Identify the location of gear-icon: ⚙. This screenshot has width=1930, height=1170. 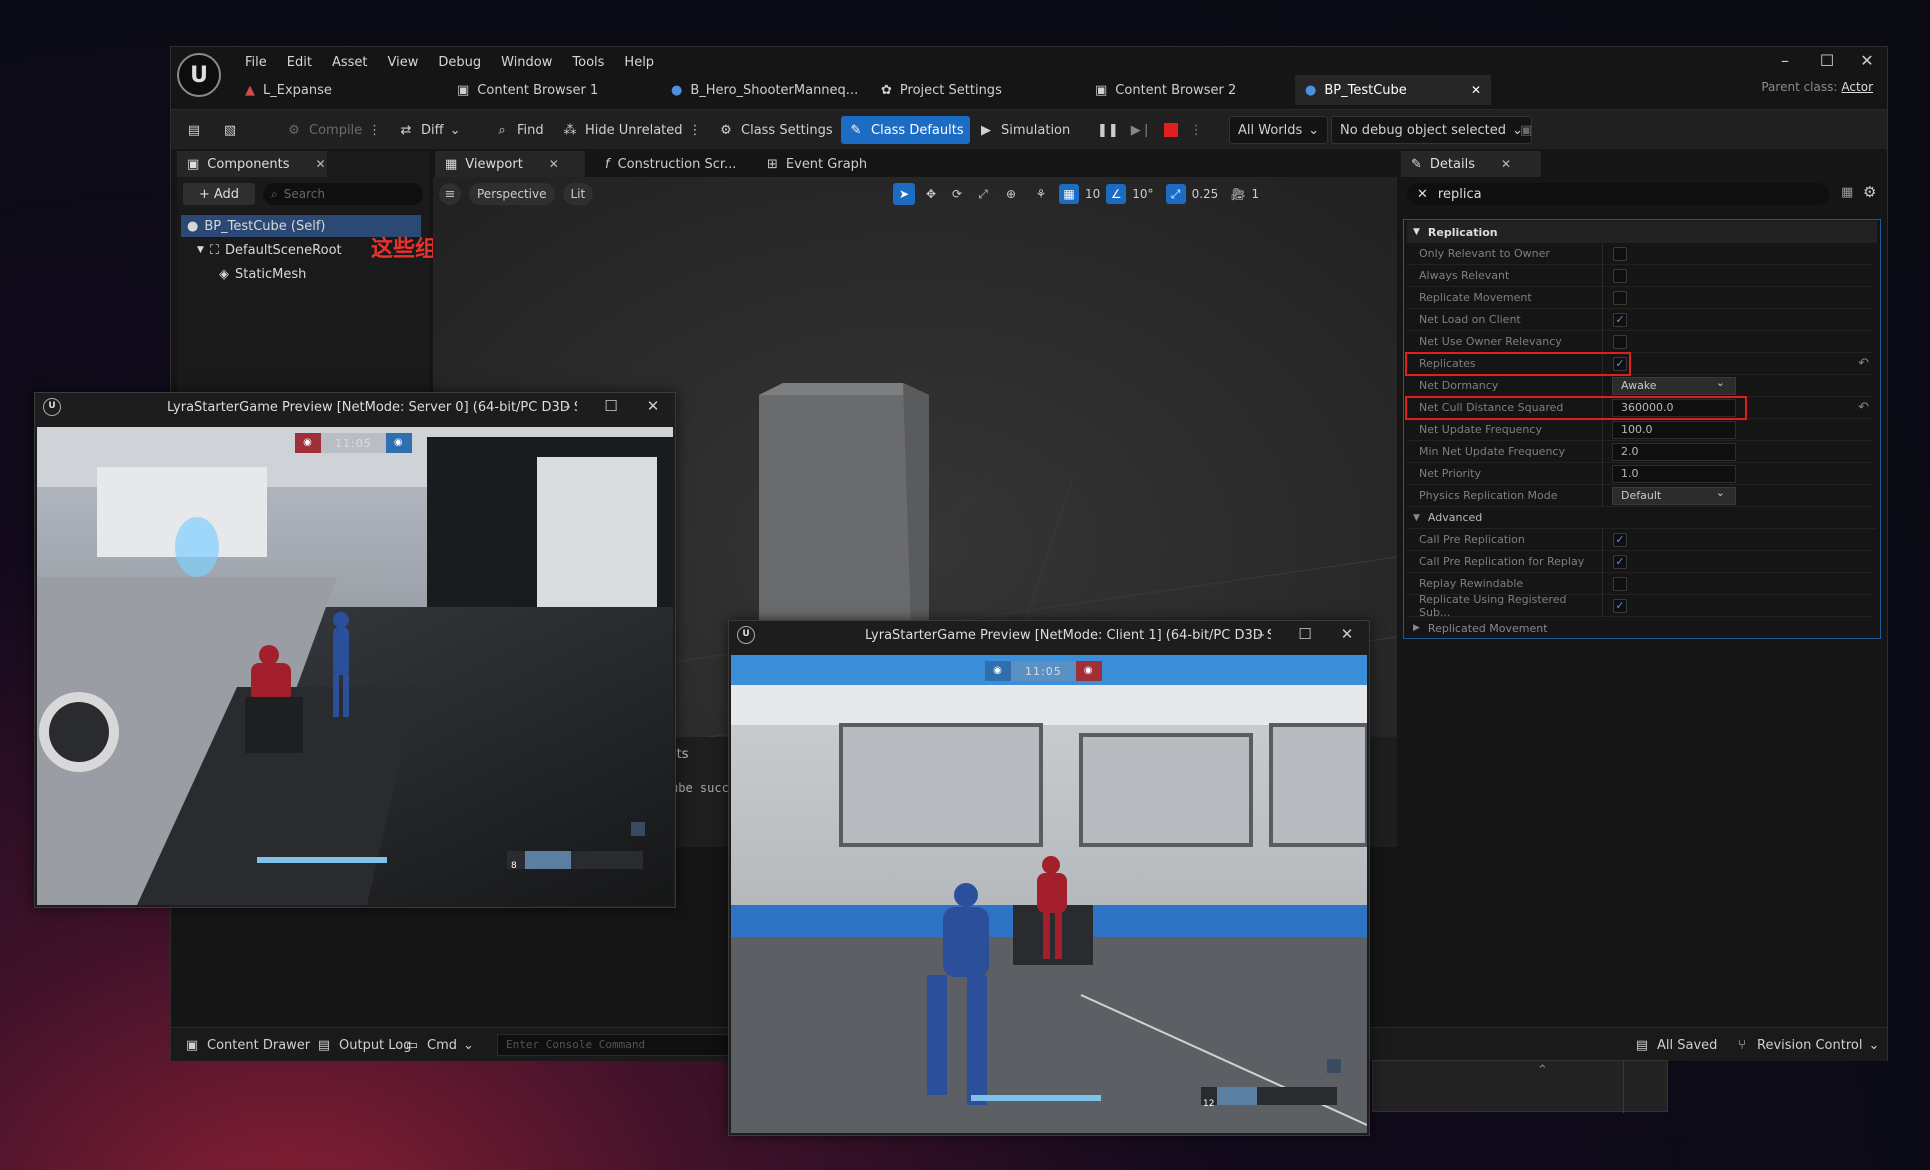
(1869, 192).